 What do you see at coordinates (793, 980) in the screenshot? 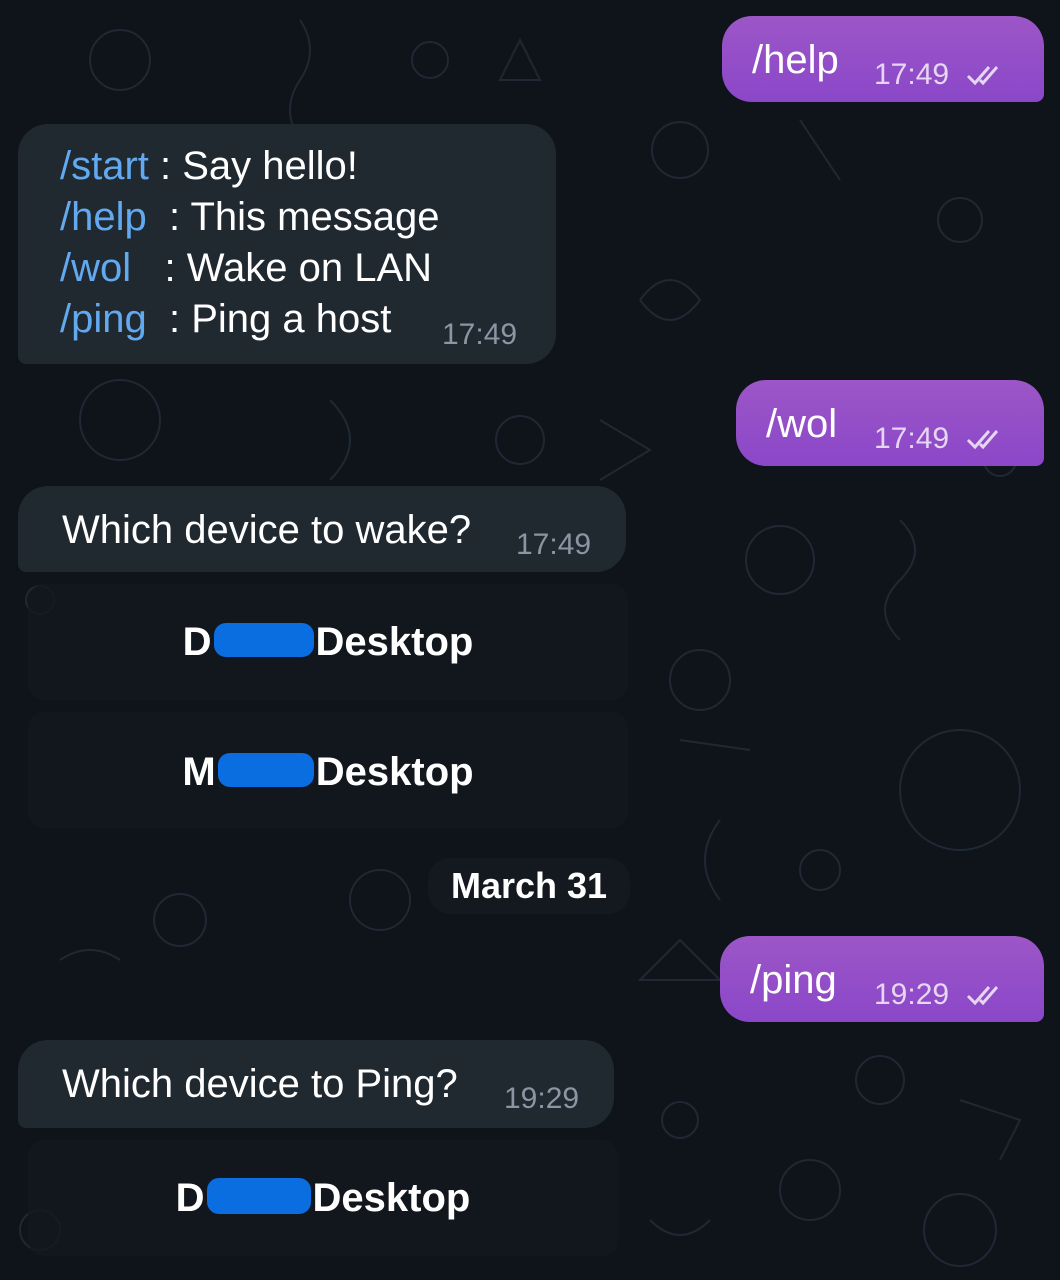
I see `message-text: /ping` at bounding box center [793, 980].